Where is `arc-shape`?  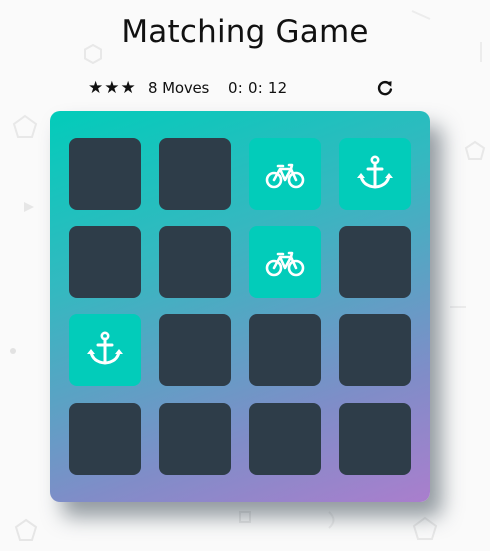 arc-shape is located at coordinates (331, 520).